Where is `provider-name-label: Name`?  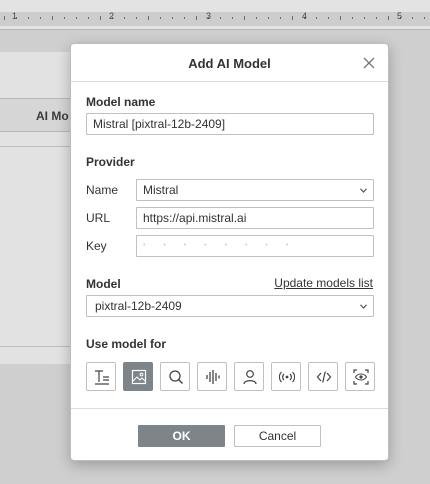
provider-name-label: Name is located at coordinates (102, 190).